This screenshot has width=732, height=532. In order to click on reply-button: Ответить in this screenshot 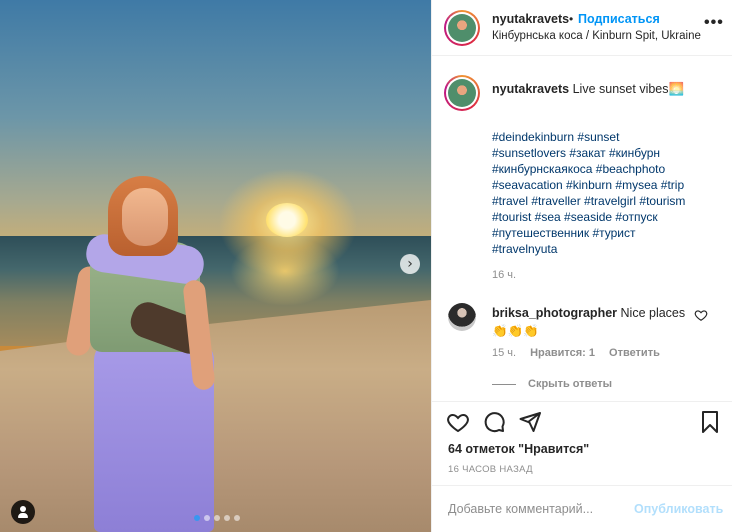, I will do `click(634, 353)`.